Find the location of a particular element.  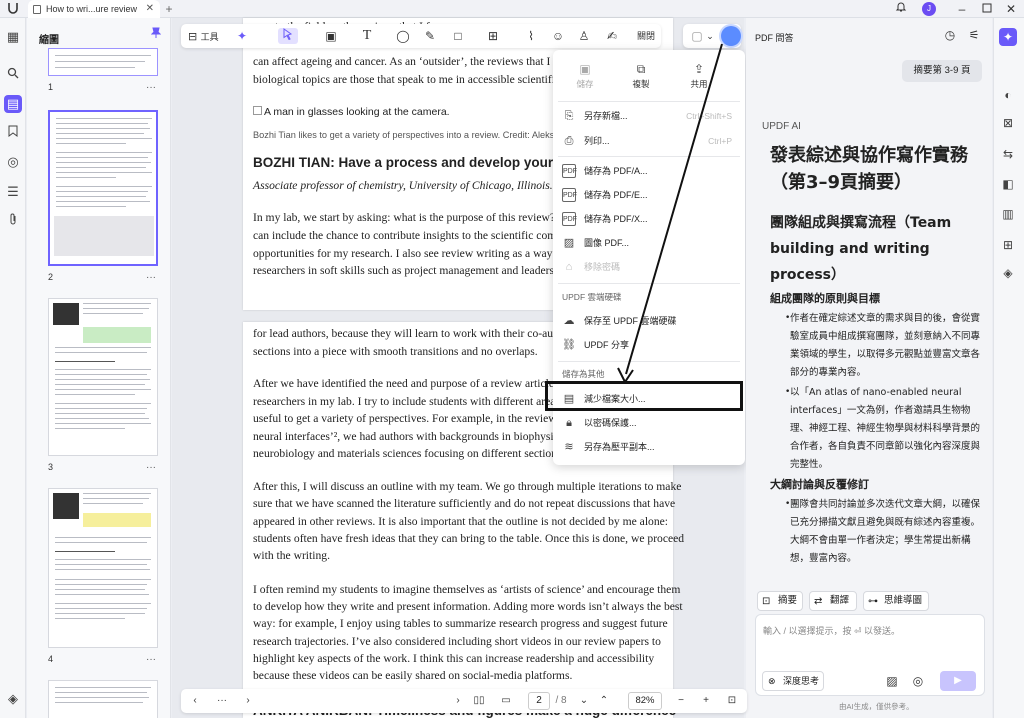

unlock-icon: ⌂ is located at coordinates (569, 267).